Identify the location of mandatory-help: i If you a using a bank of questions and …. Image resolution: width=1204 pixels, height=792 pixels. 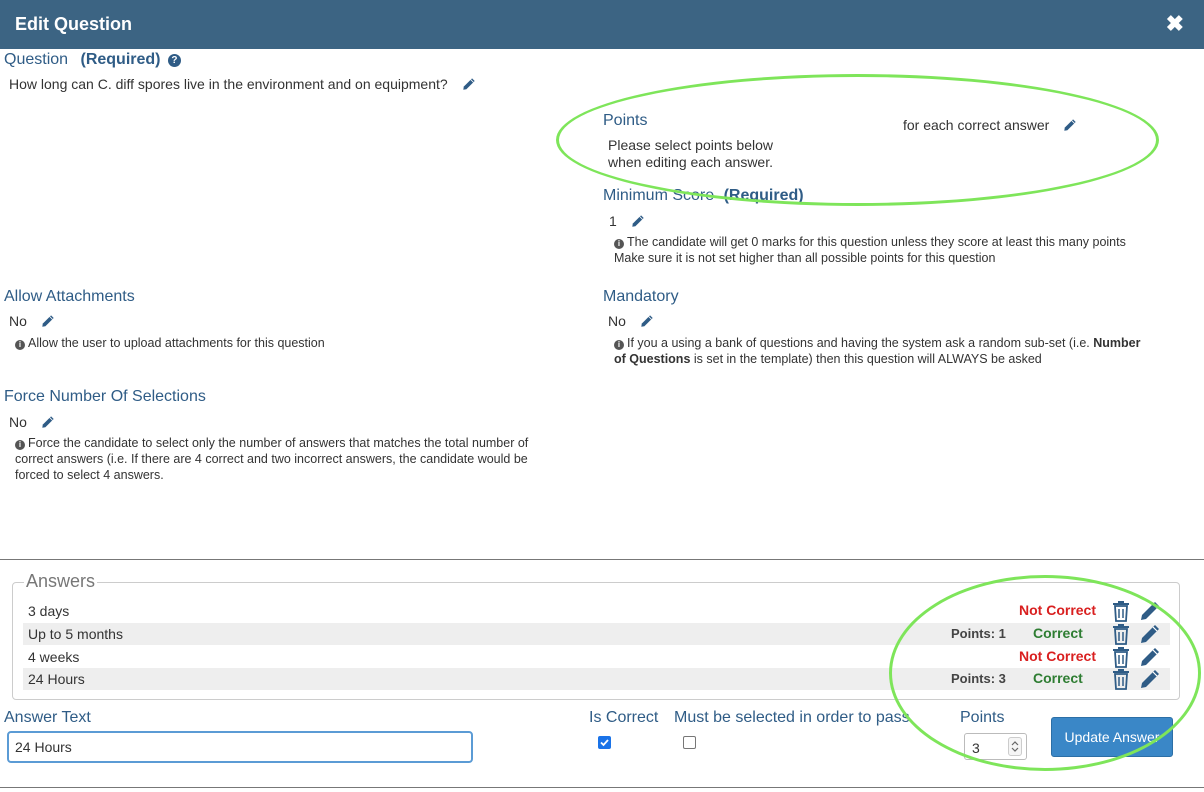
(877, 351).